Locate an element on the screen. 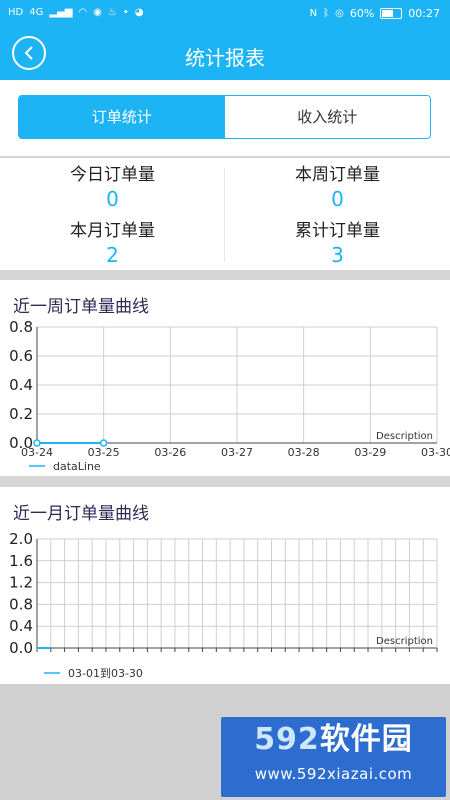 Image resolution: width=450 pixels, height=800 pixels. stat-today: 今日订单量 0 is located at coordinates (112, 185).